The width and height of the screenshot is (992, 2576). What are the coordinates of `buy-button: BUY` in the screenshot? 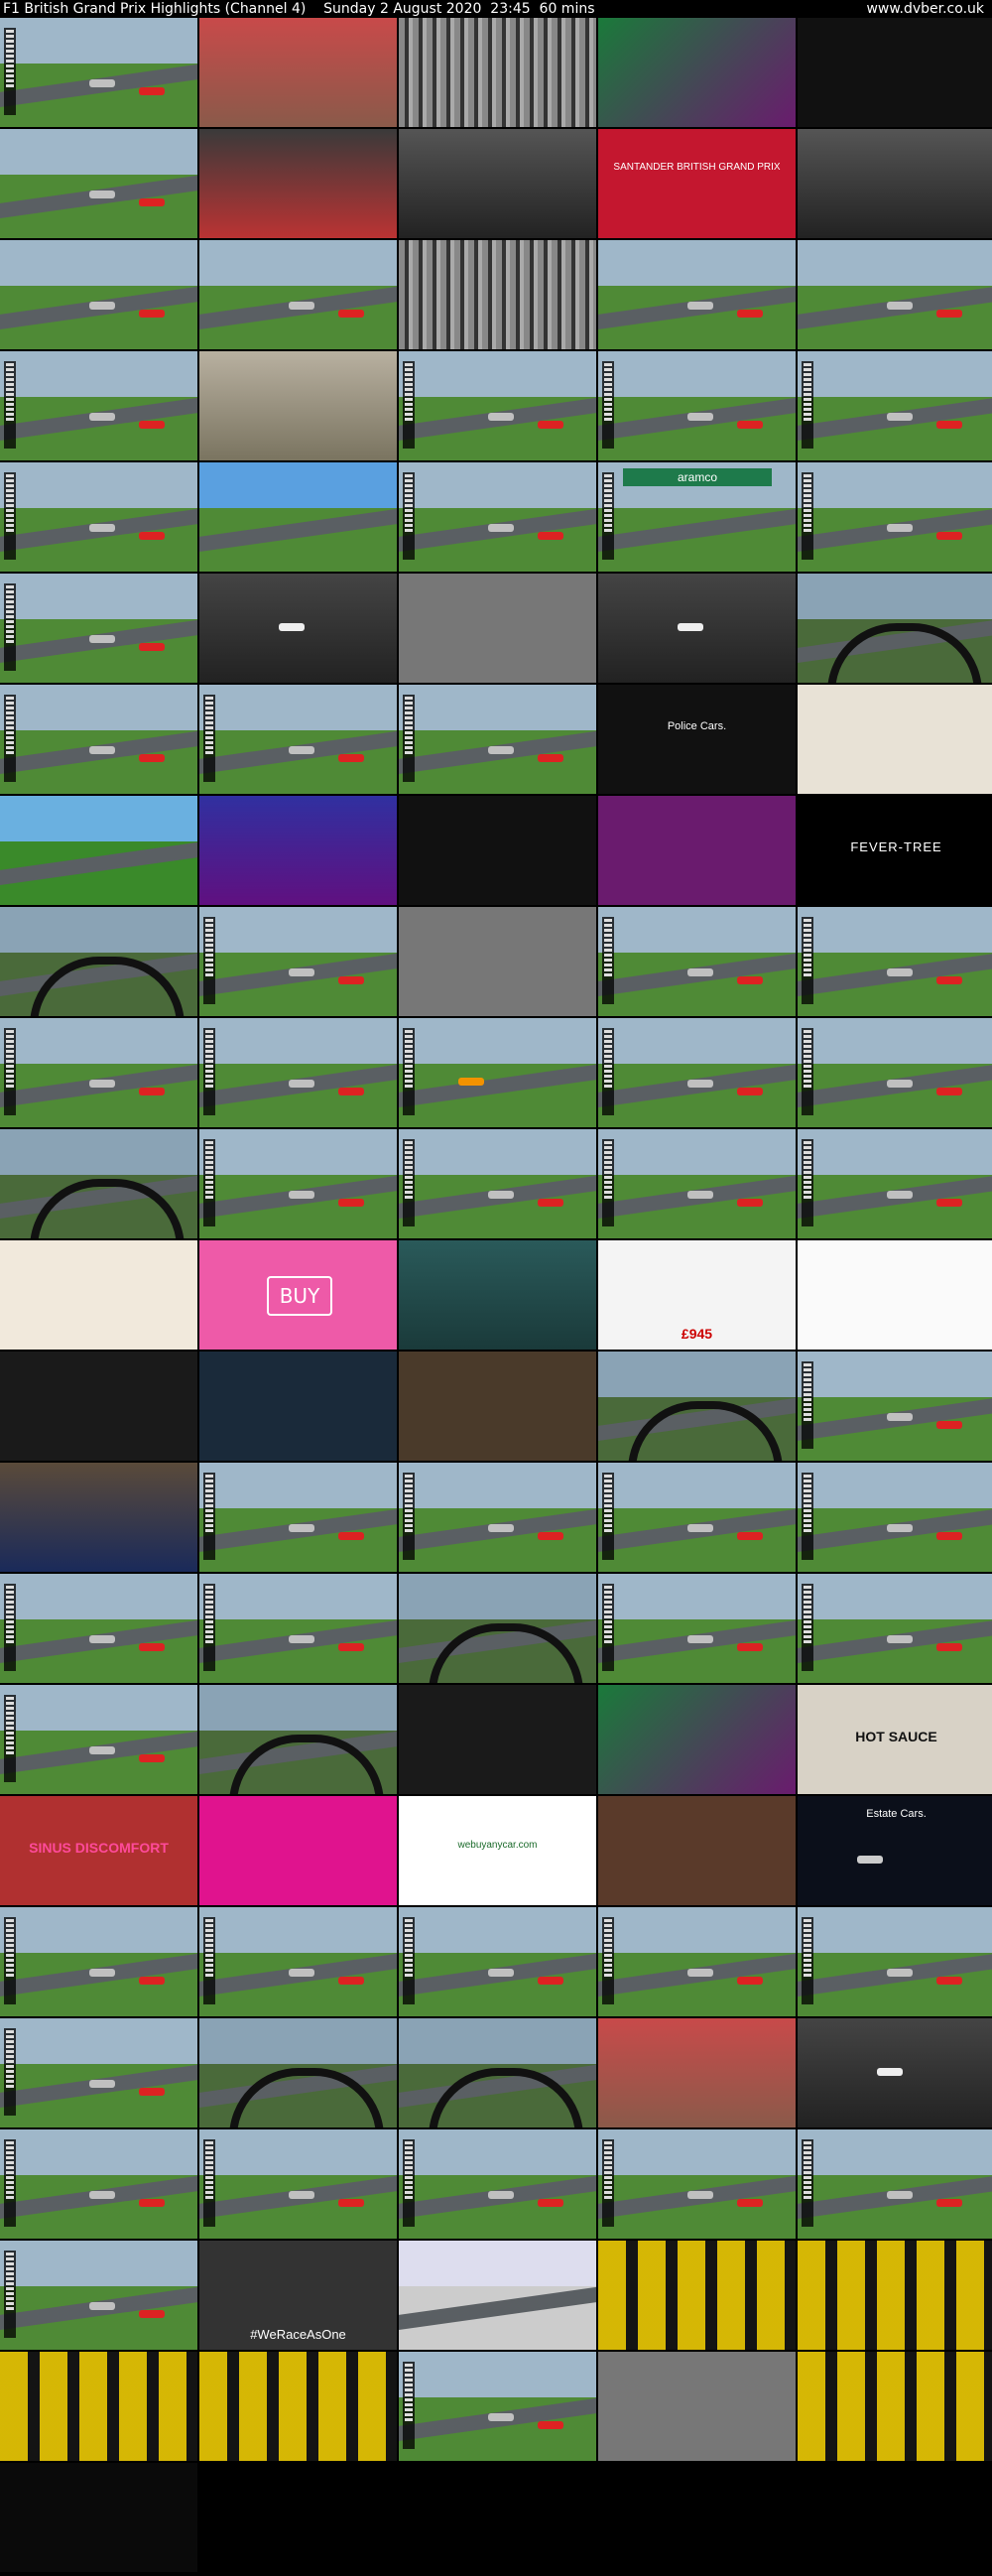 It's located at (299, 1296).